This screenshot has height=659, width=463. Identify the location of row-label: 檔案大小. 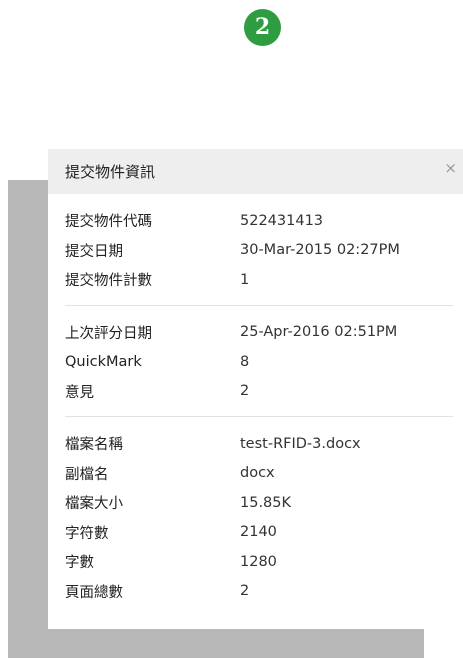
(94, 504).